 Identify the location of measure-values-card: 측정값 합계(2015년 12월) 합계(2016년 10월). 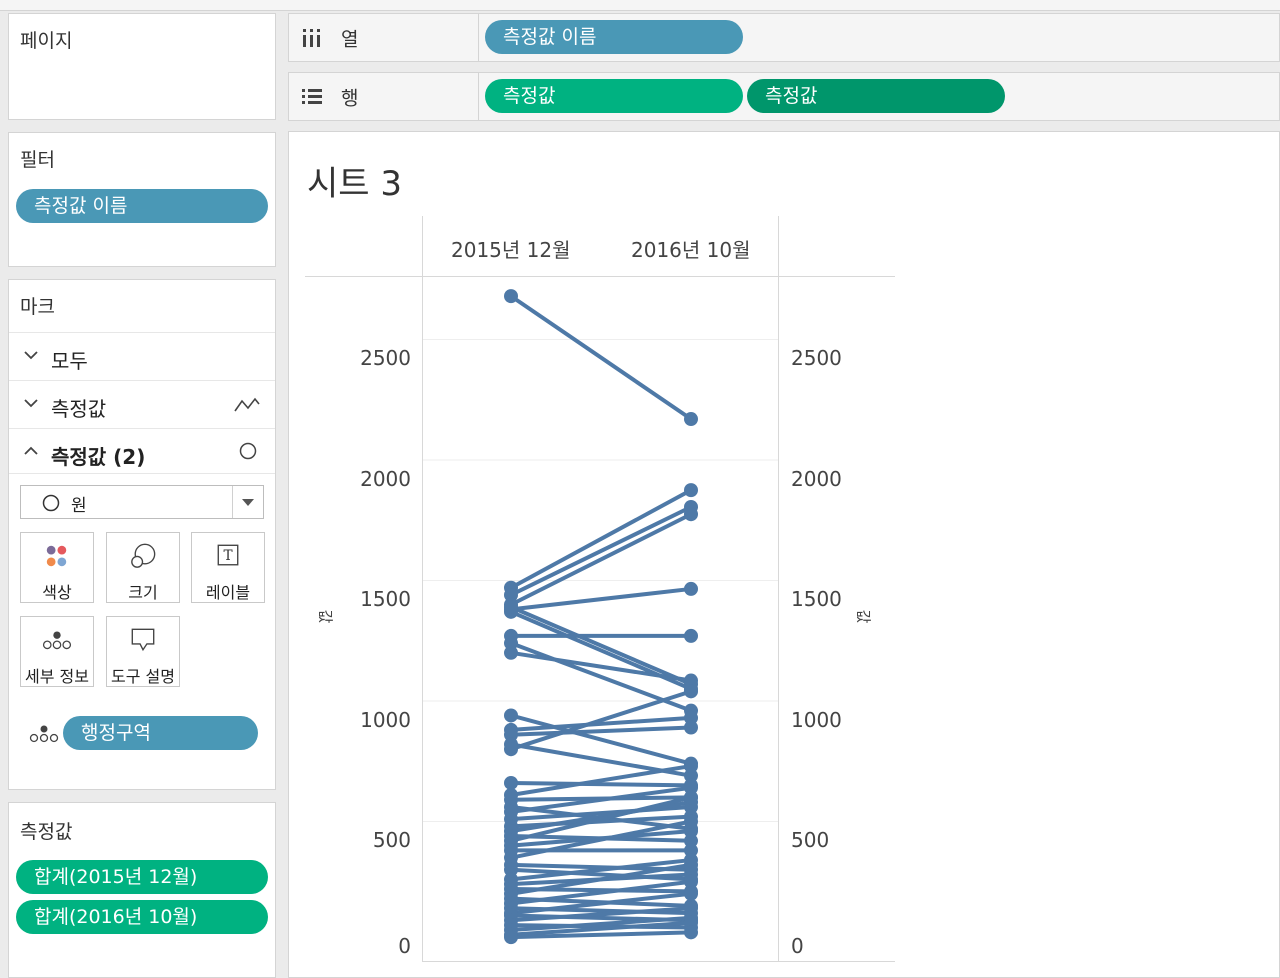
(142, 890).